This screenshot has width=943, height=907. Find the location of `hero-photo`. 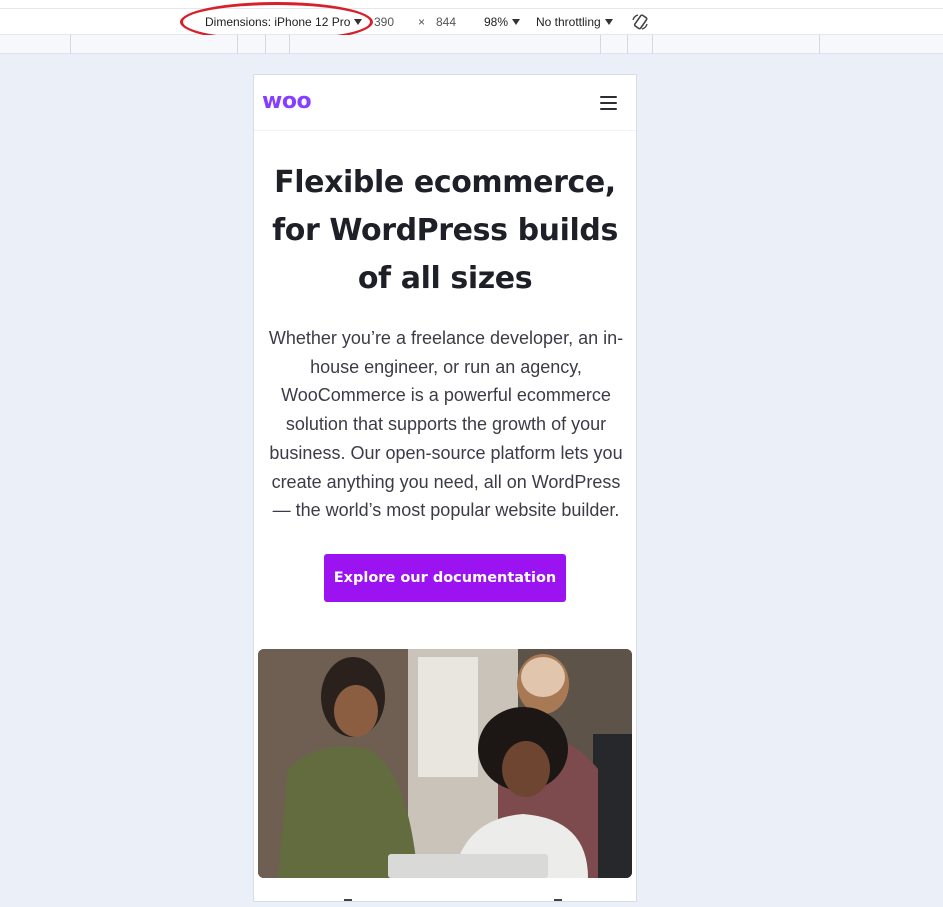

hero-photo is located at coordinates (445, 763).